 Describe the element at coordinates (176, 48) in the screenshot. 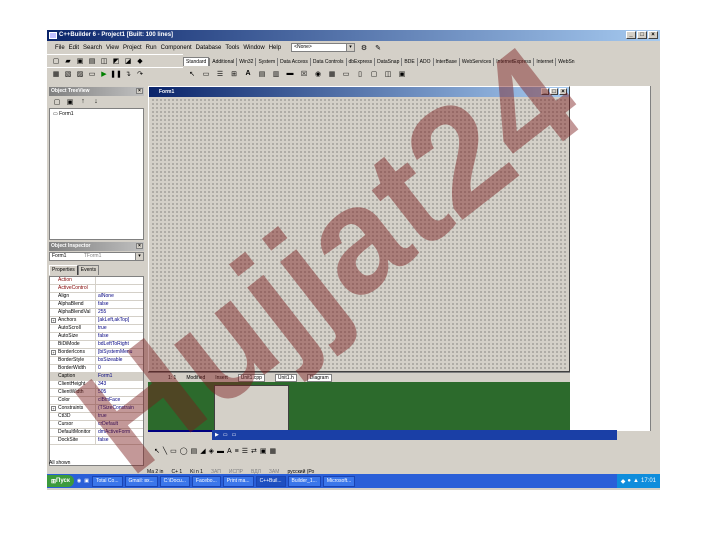

I see `menu-component: Component` at that location.